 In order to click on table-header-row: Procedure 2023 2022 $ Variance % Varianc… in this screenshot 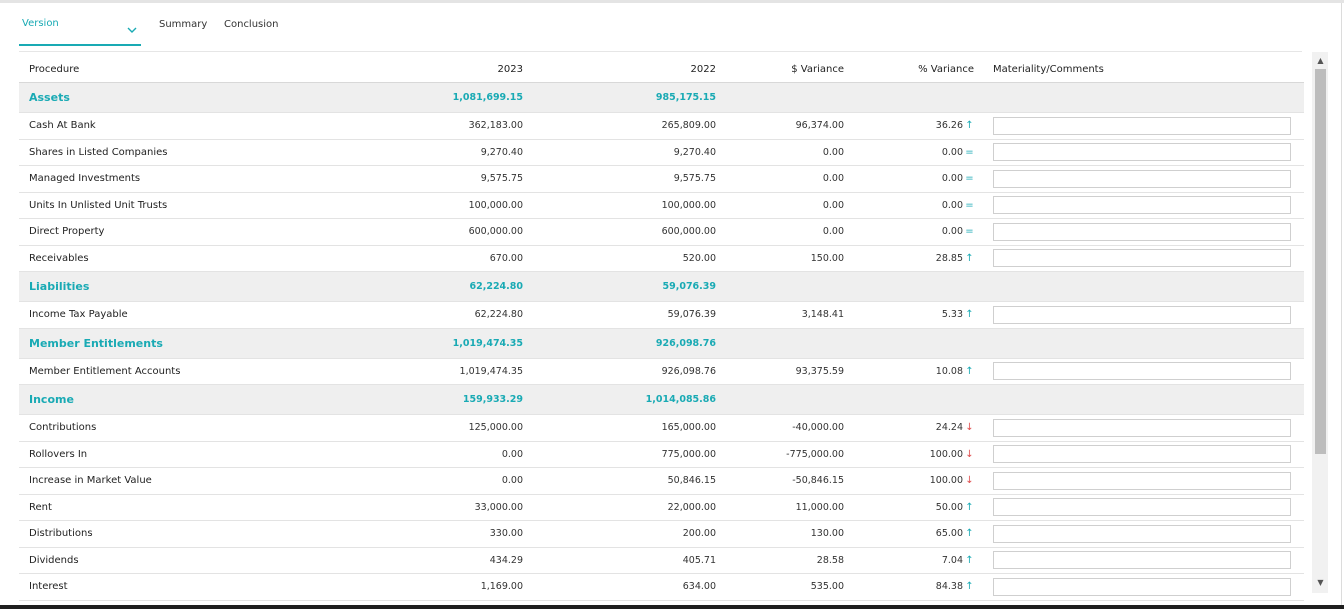, I will do `click(661, 69)`.